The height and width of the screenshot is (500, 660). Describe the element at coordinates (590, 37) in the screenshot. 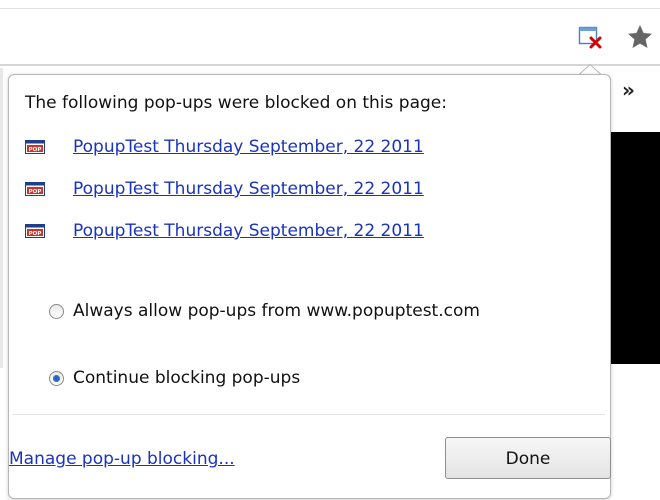

I see `popup-blocked-icon` at that location.